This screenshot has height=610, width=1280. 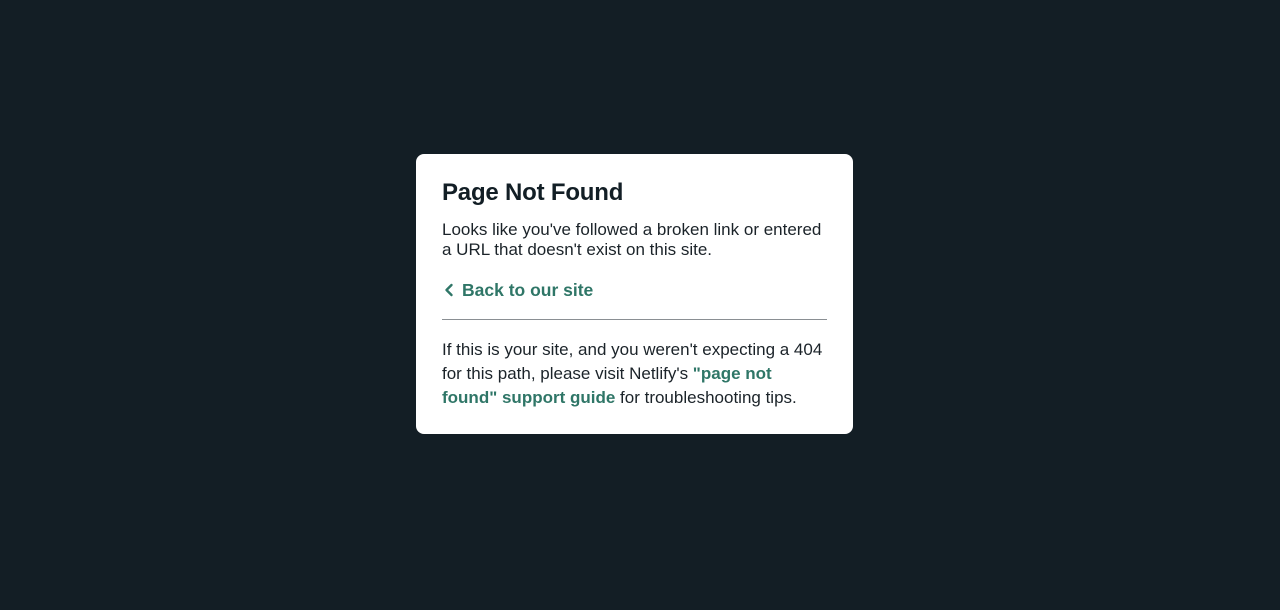 What do you see at coordinates (528, 290) in the screenshot?
I see `back-link-label: Back to our site` at bounding box center [528, 290].